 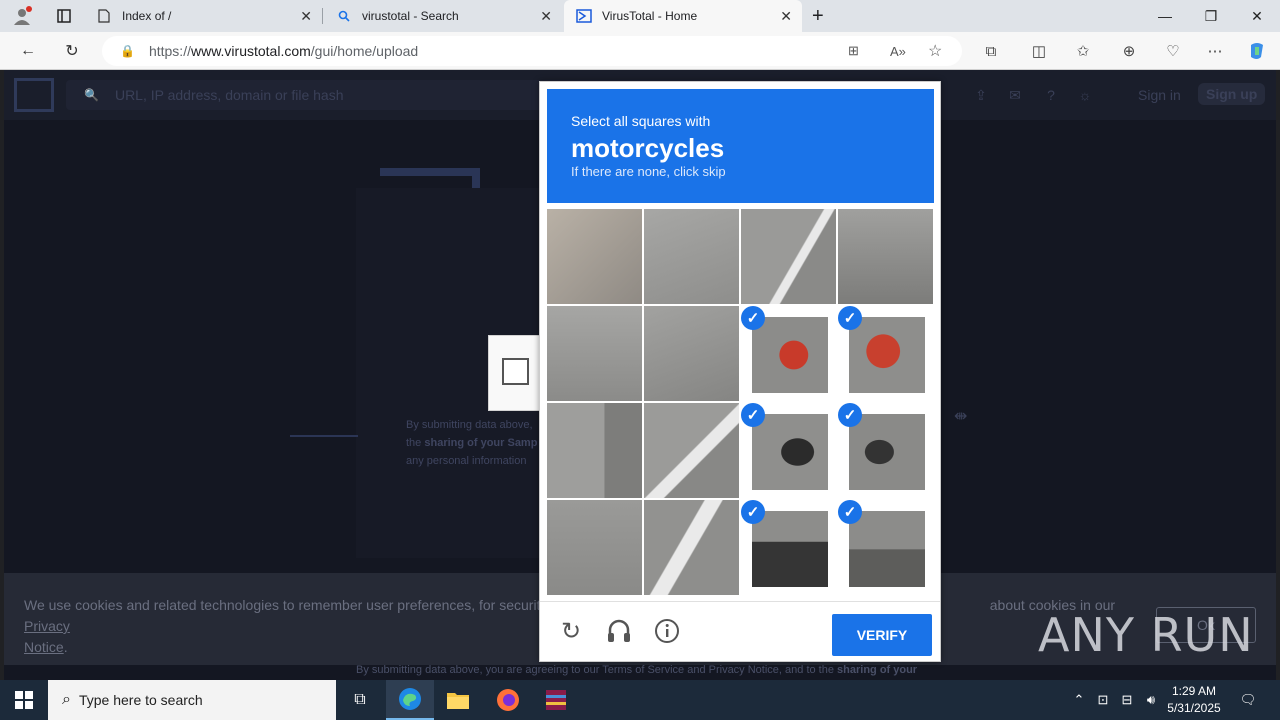 What do you see at coordinates (820, 16) in the screenshot?
I see `new-tab-button: +` at bounding box center [820, 16].